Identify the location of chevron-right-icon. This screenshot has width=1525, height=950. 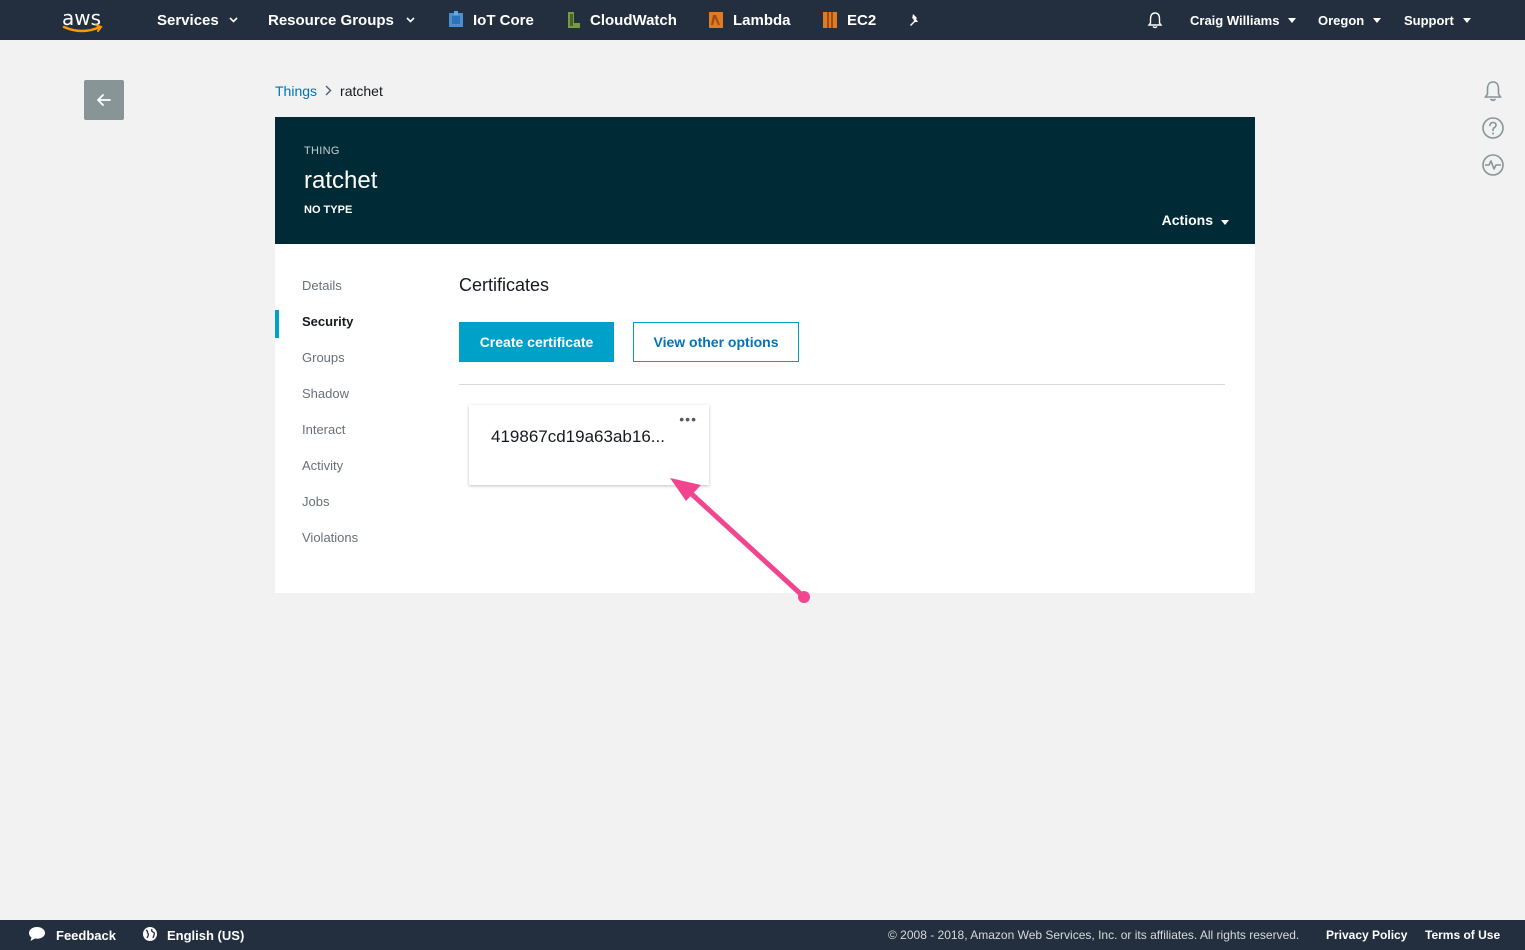
(328, 91).